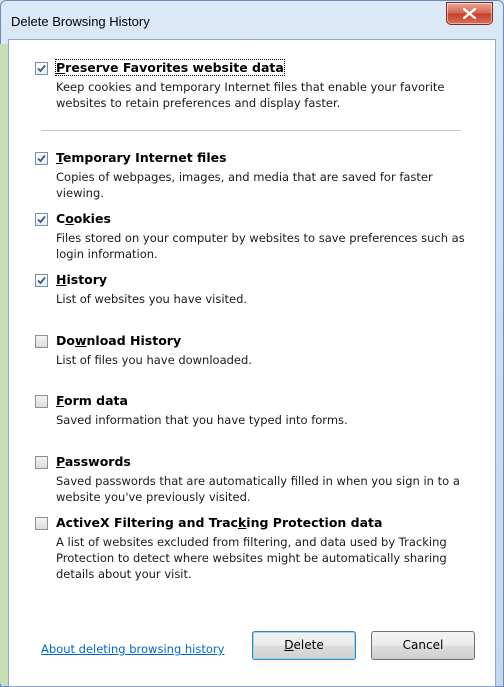 Image resolution: width=504 pixels, height=687 pixels. What do you see at coordinates (154, 360) in the screenshot?
I see `download-history-description: List of files you have downloaded.` at bounding box center [154, 360].